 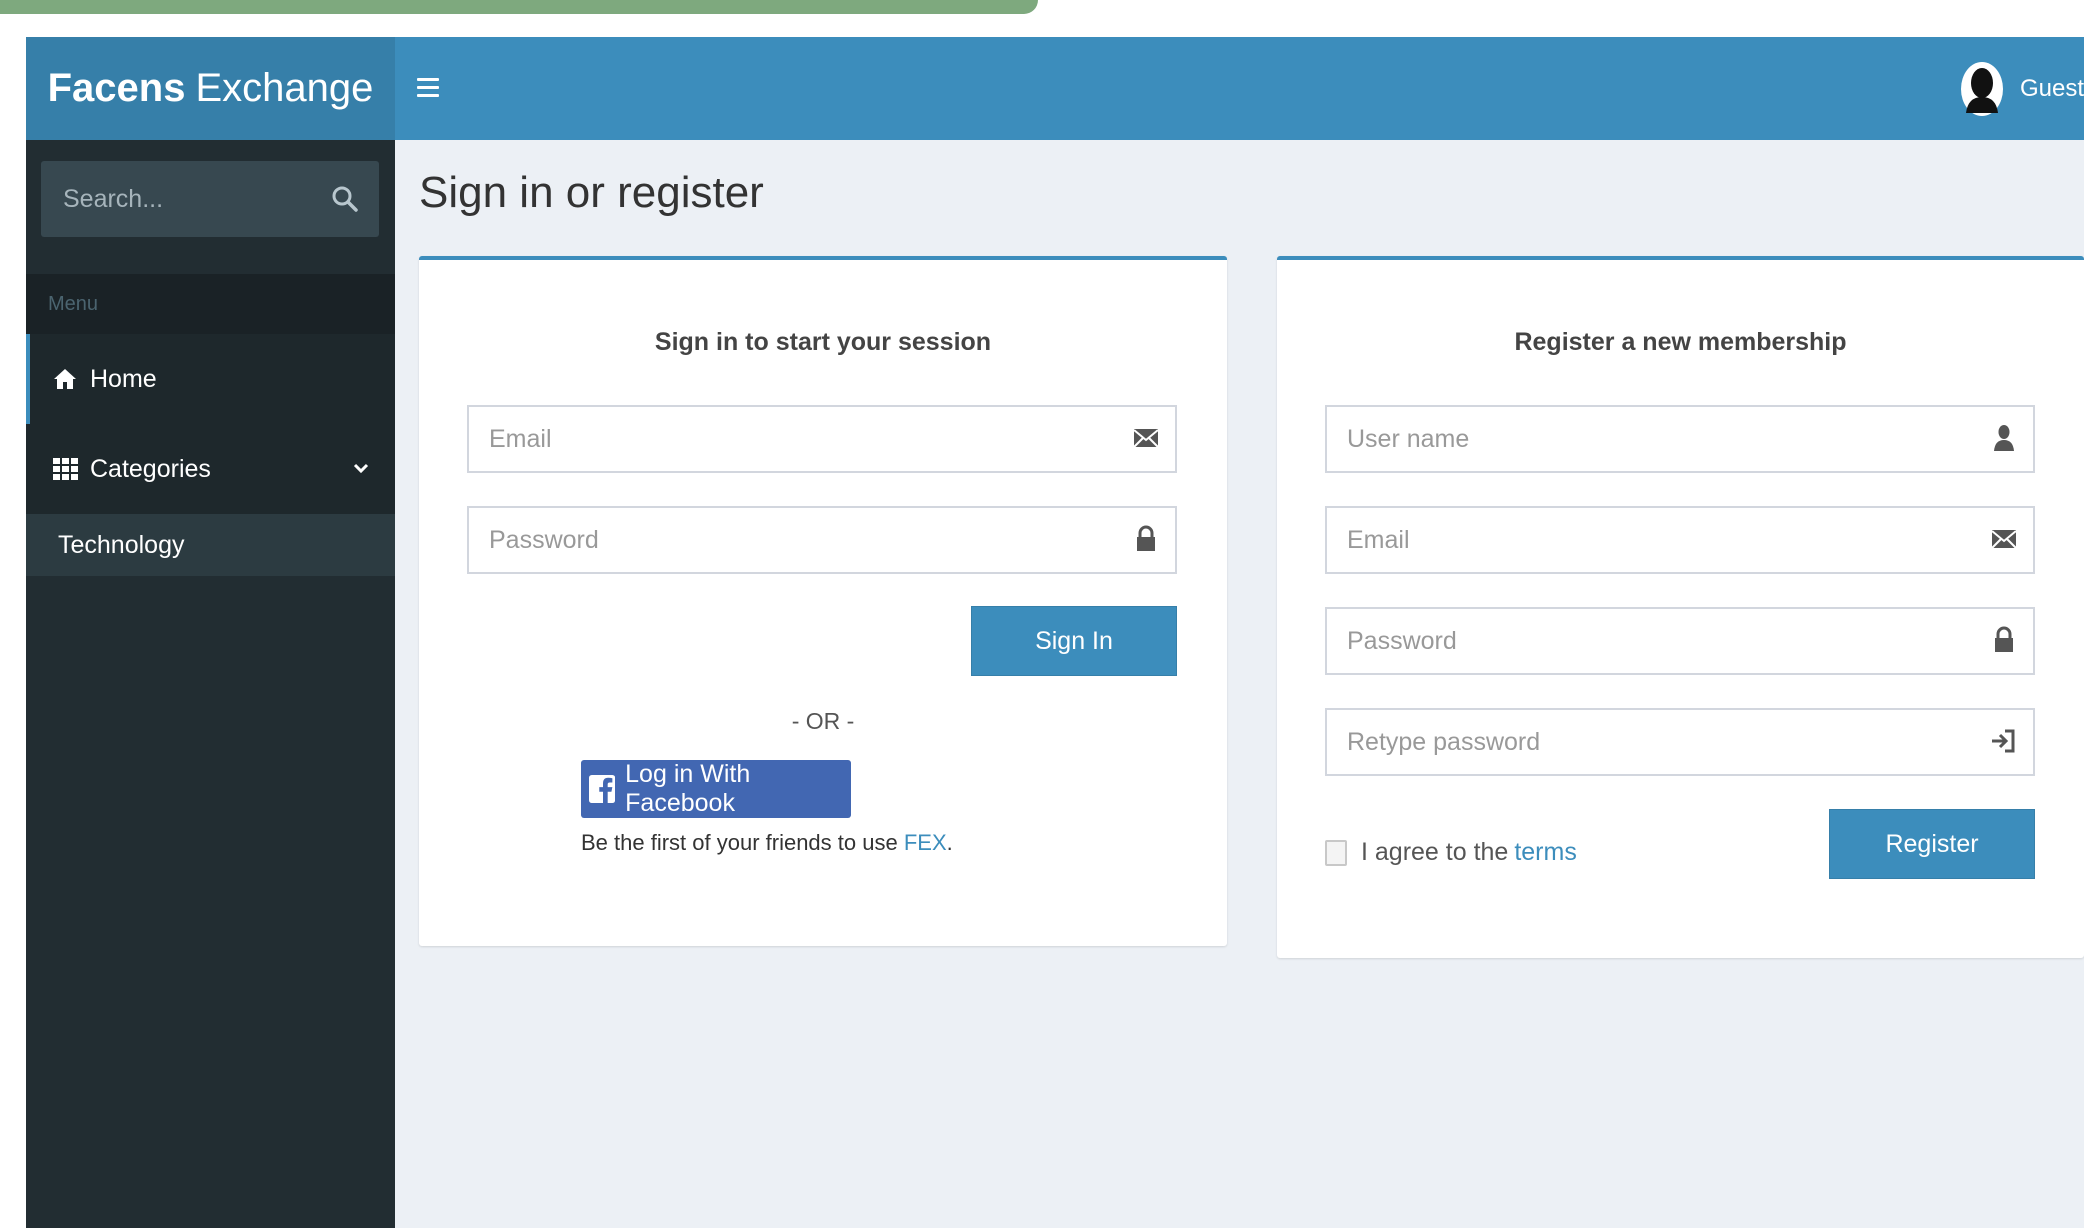 I want to click on home-icon, so click(x=65, y=379).